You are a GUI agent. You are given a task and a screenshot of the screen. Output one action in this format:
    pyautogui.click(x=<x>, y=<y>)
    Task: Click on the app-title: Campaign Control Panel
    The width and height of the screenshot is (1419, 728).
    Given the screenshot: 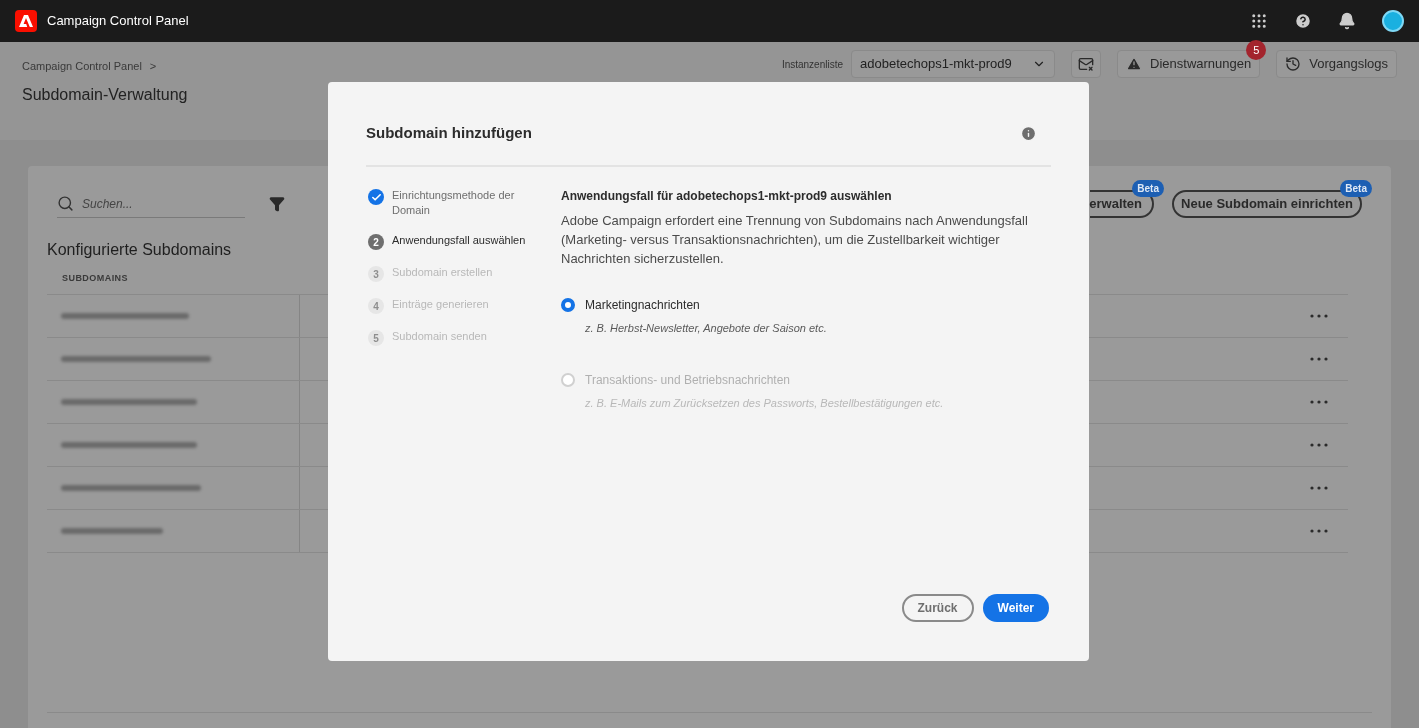 What is the action you would take?
    pyautogui.click(x=118, y=21)
    